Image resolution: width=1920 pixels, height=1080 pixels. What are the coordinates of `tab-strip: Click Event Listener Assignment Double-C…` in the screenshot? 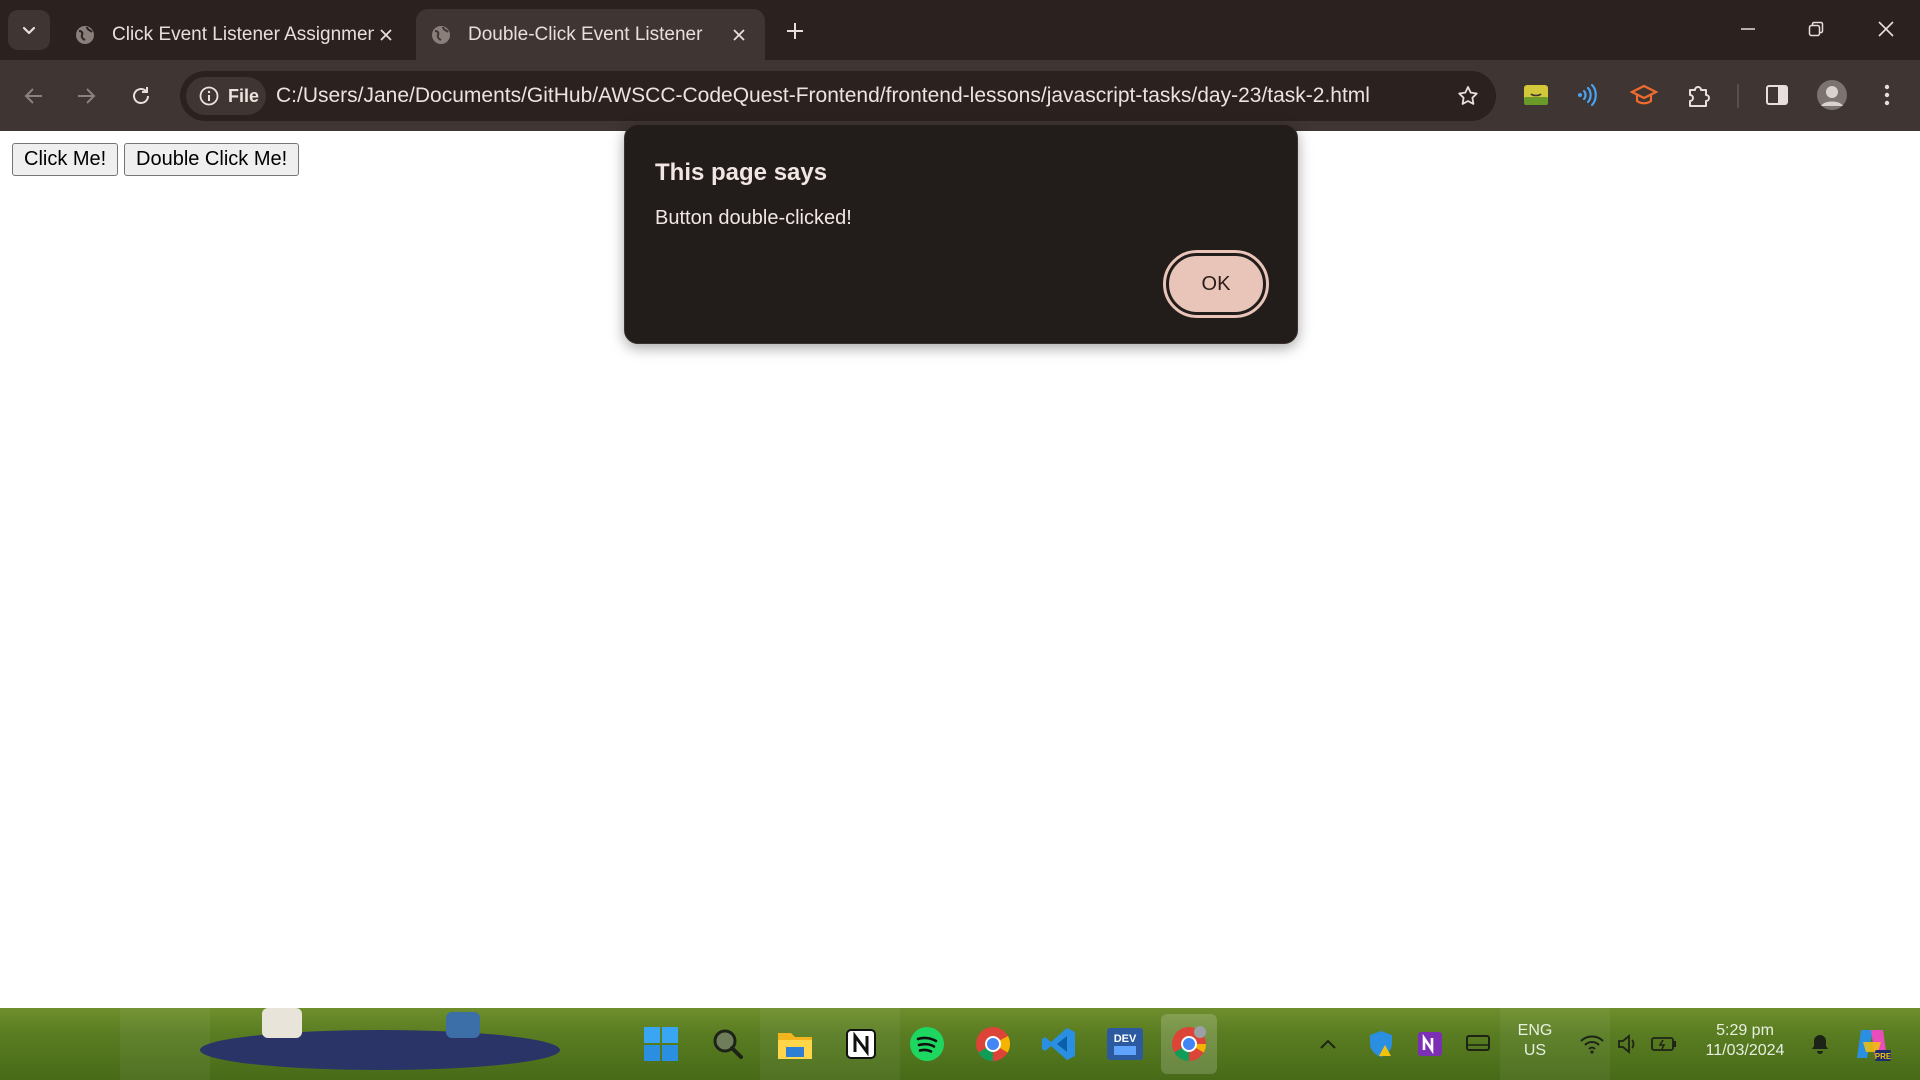 It's located at (960, 30).